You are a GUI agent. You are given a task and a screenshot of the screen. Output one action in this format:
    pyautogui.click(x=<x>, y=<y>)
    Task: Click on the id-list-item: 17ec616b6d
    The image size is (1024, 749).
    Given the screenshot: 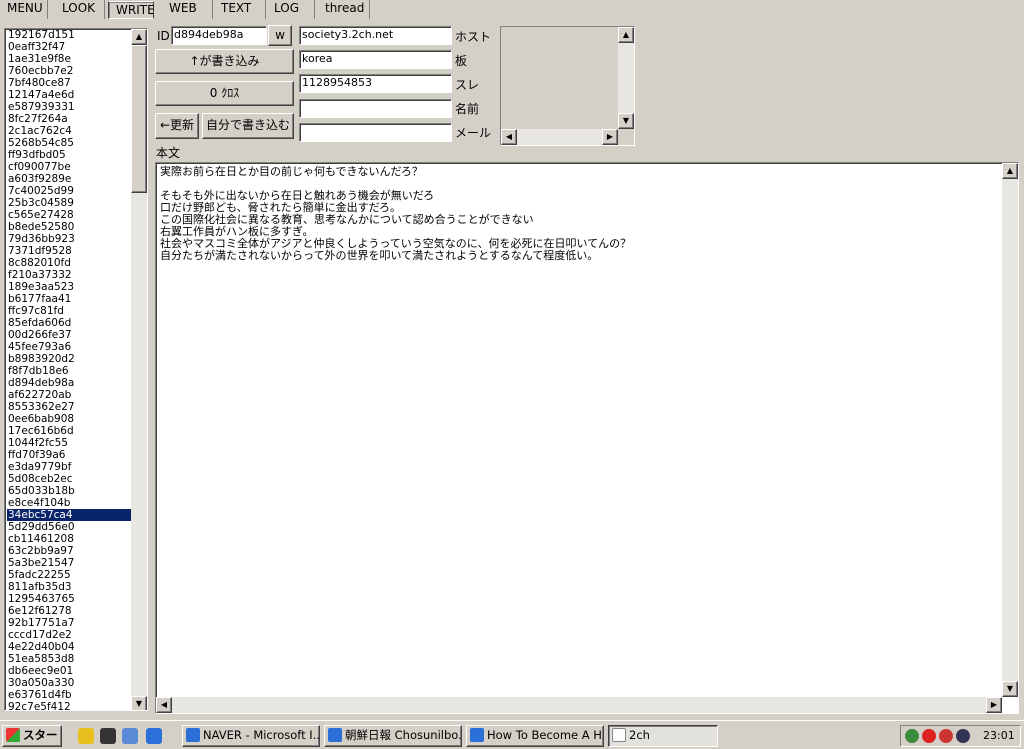 What is the action you would take?
    pyautogui.click(x=70, y=431)
    